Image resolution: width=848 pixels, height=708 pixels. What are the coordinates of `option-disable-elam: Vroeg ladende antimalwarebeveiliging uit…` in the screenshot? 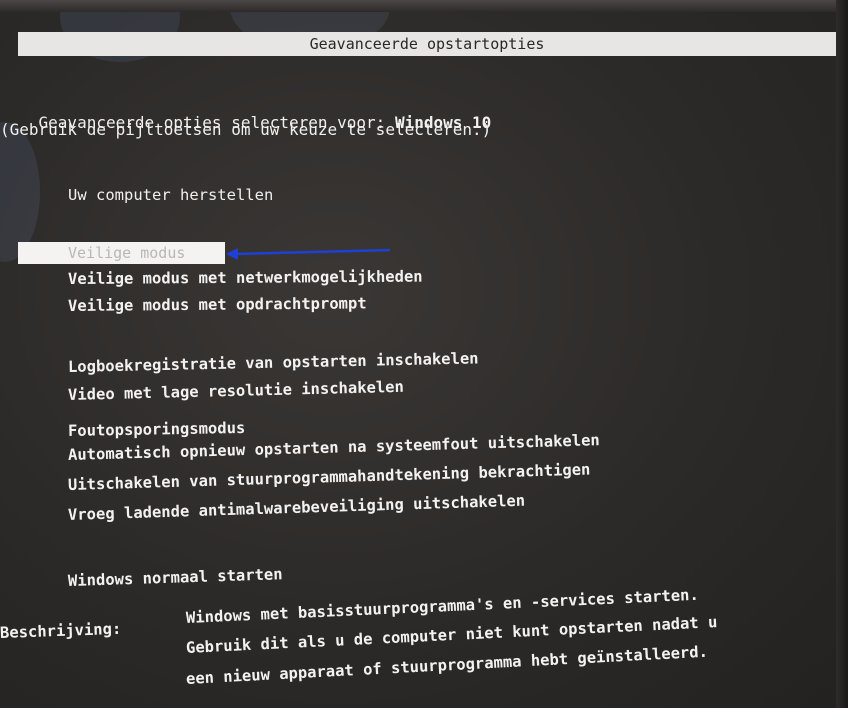 It's located at (297, 508).